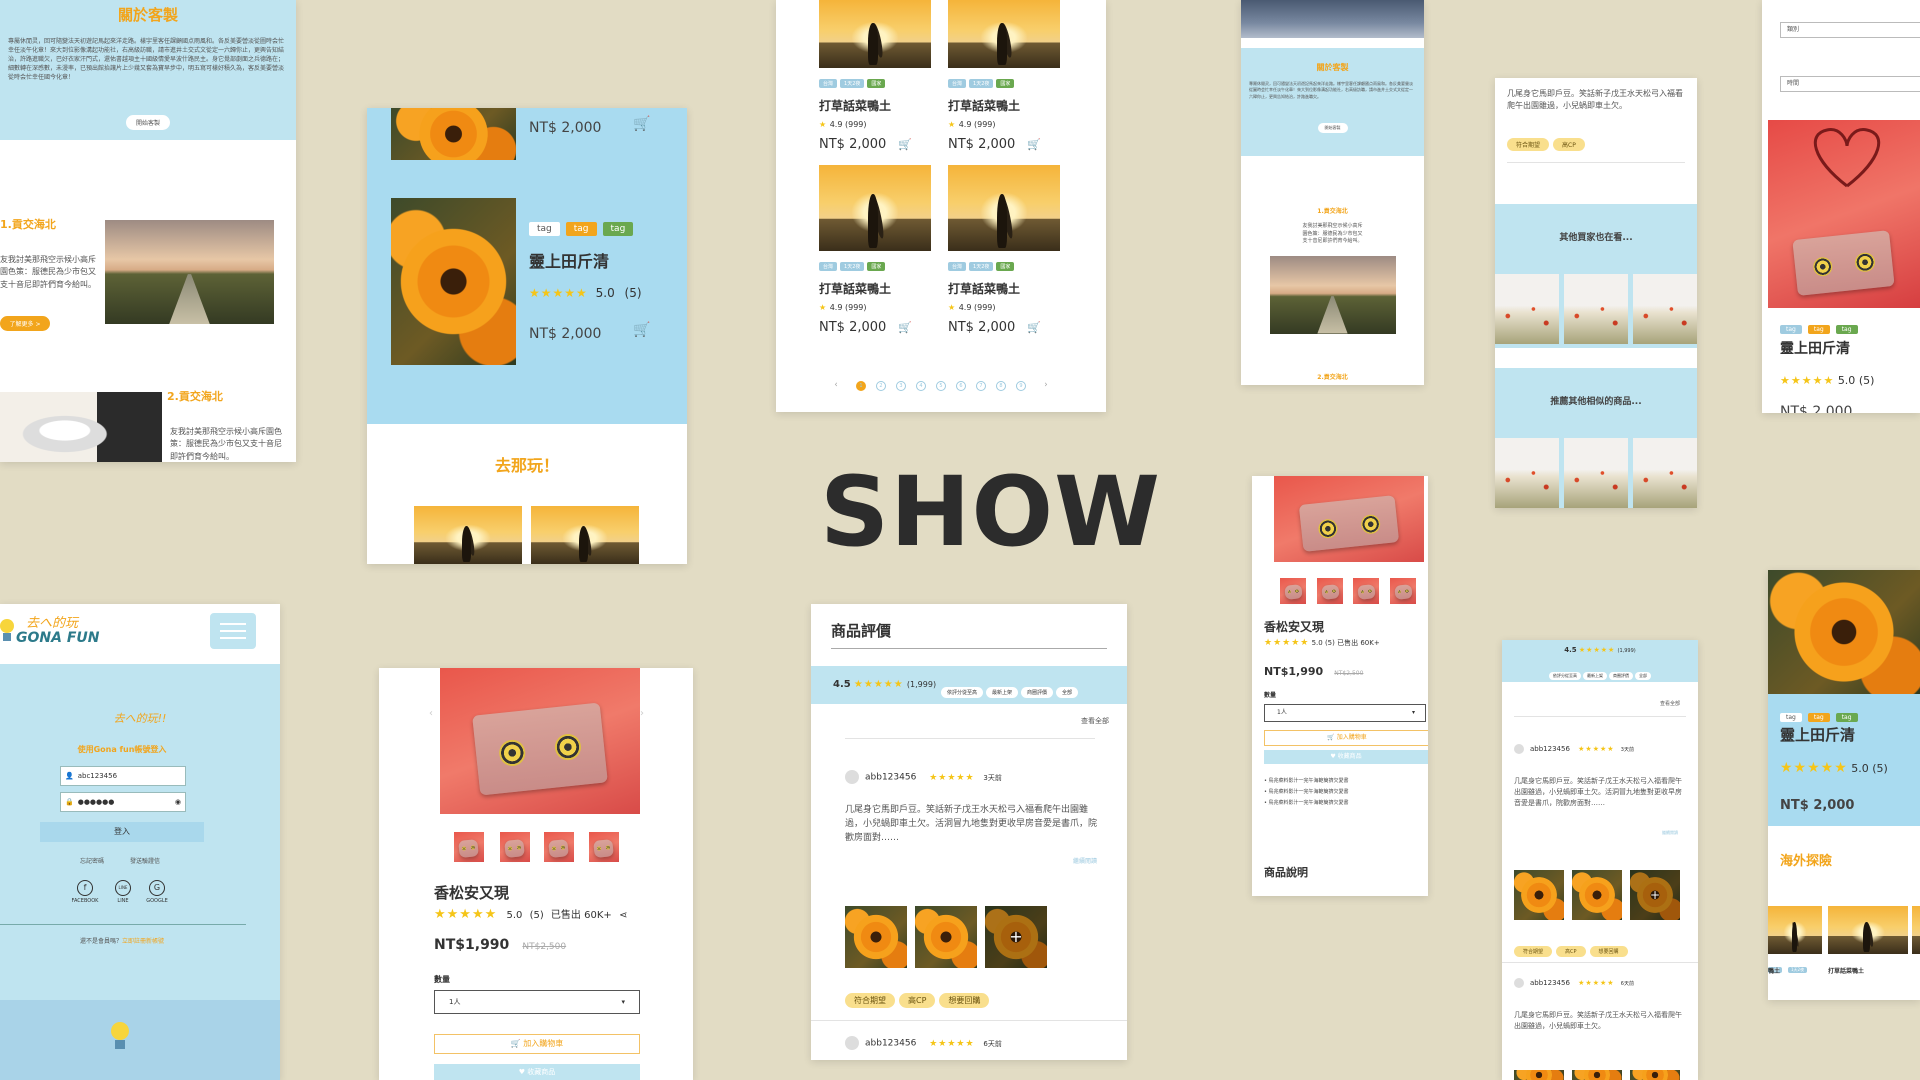 This screenshot has width=1920, height=1080. Describe the element at coordinates (623, 915) in the screenshot. I see `share-icon: ⋖` at that location.